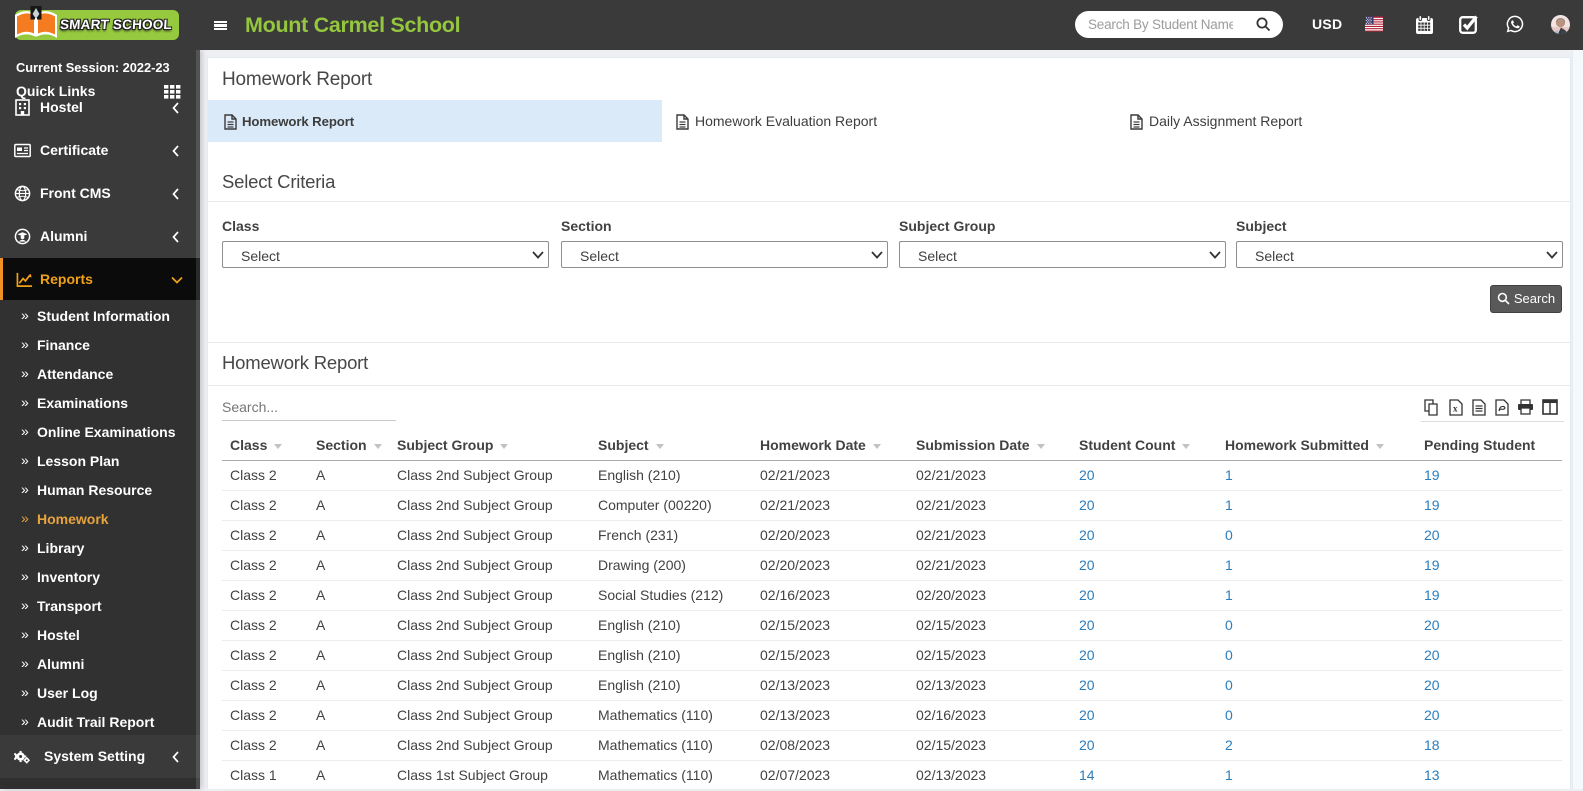  I want to click on svg-text: x, so click(1455, 409).